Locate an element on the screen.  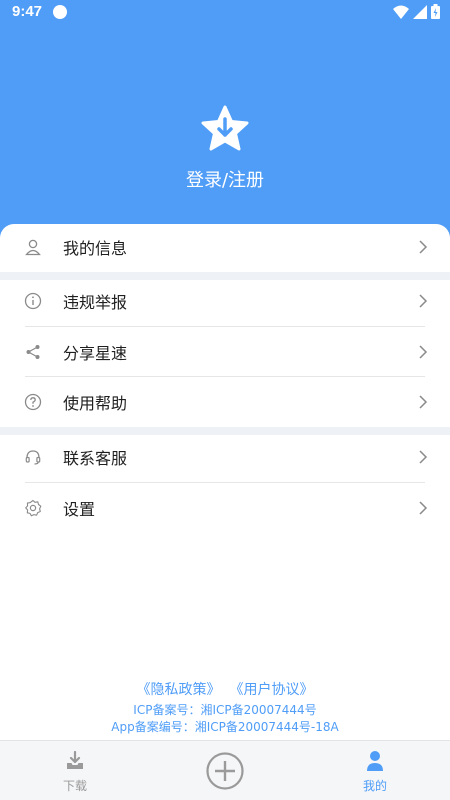
menu-item-label: 使用帮助 is located at coordinates (95, 403).